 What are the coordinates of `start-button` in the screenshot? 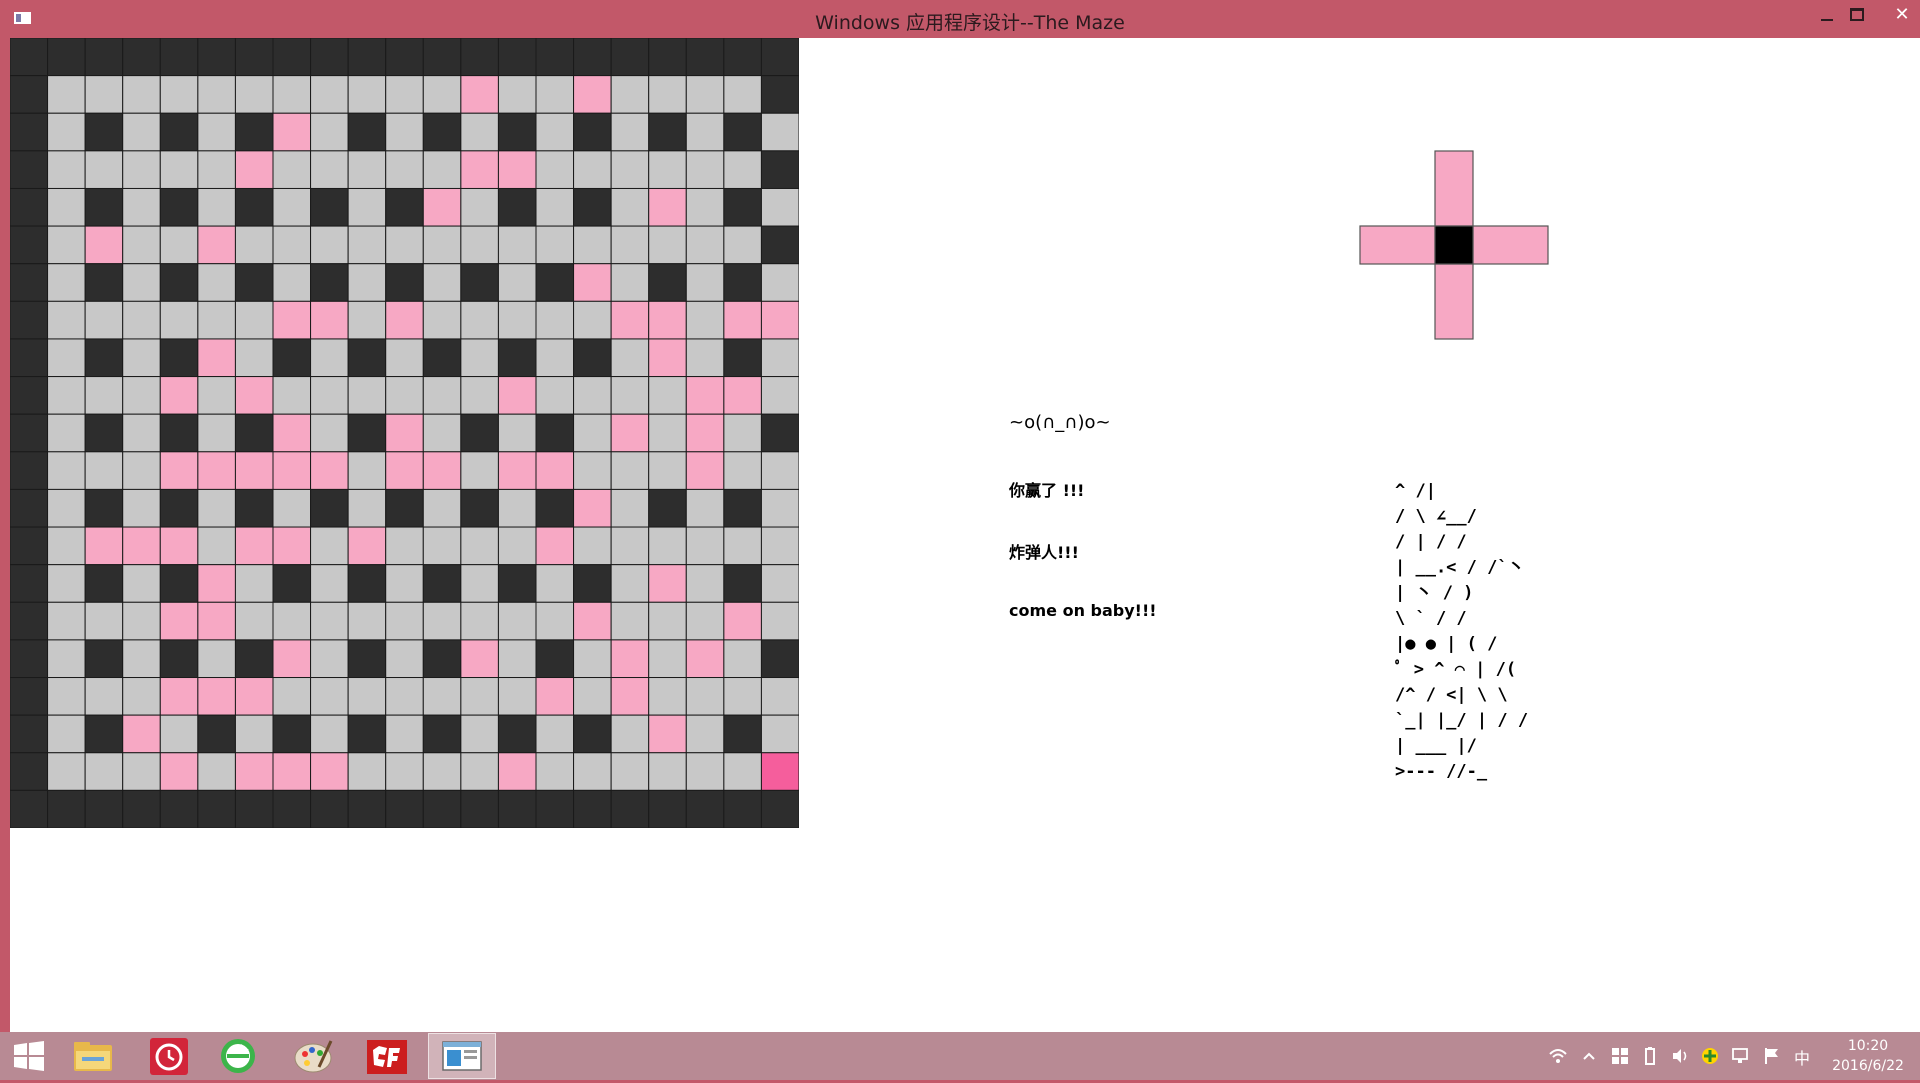 It's located at (29, 1056).